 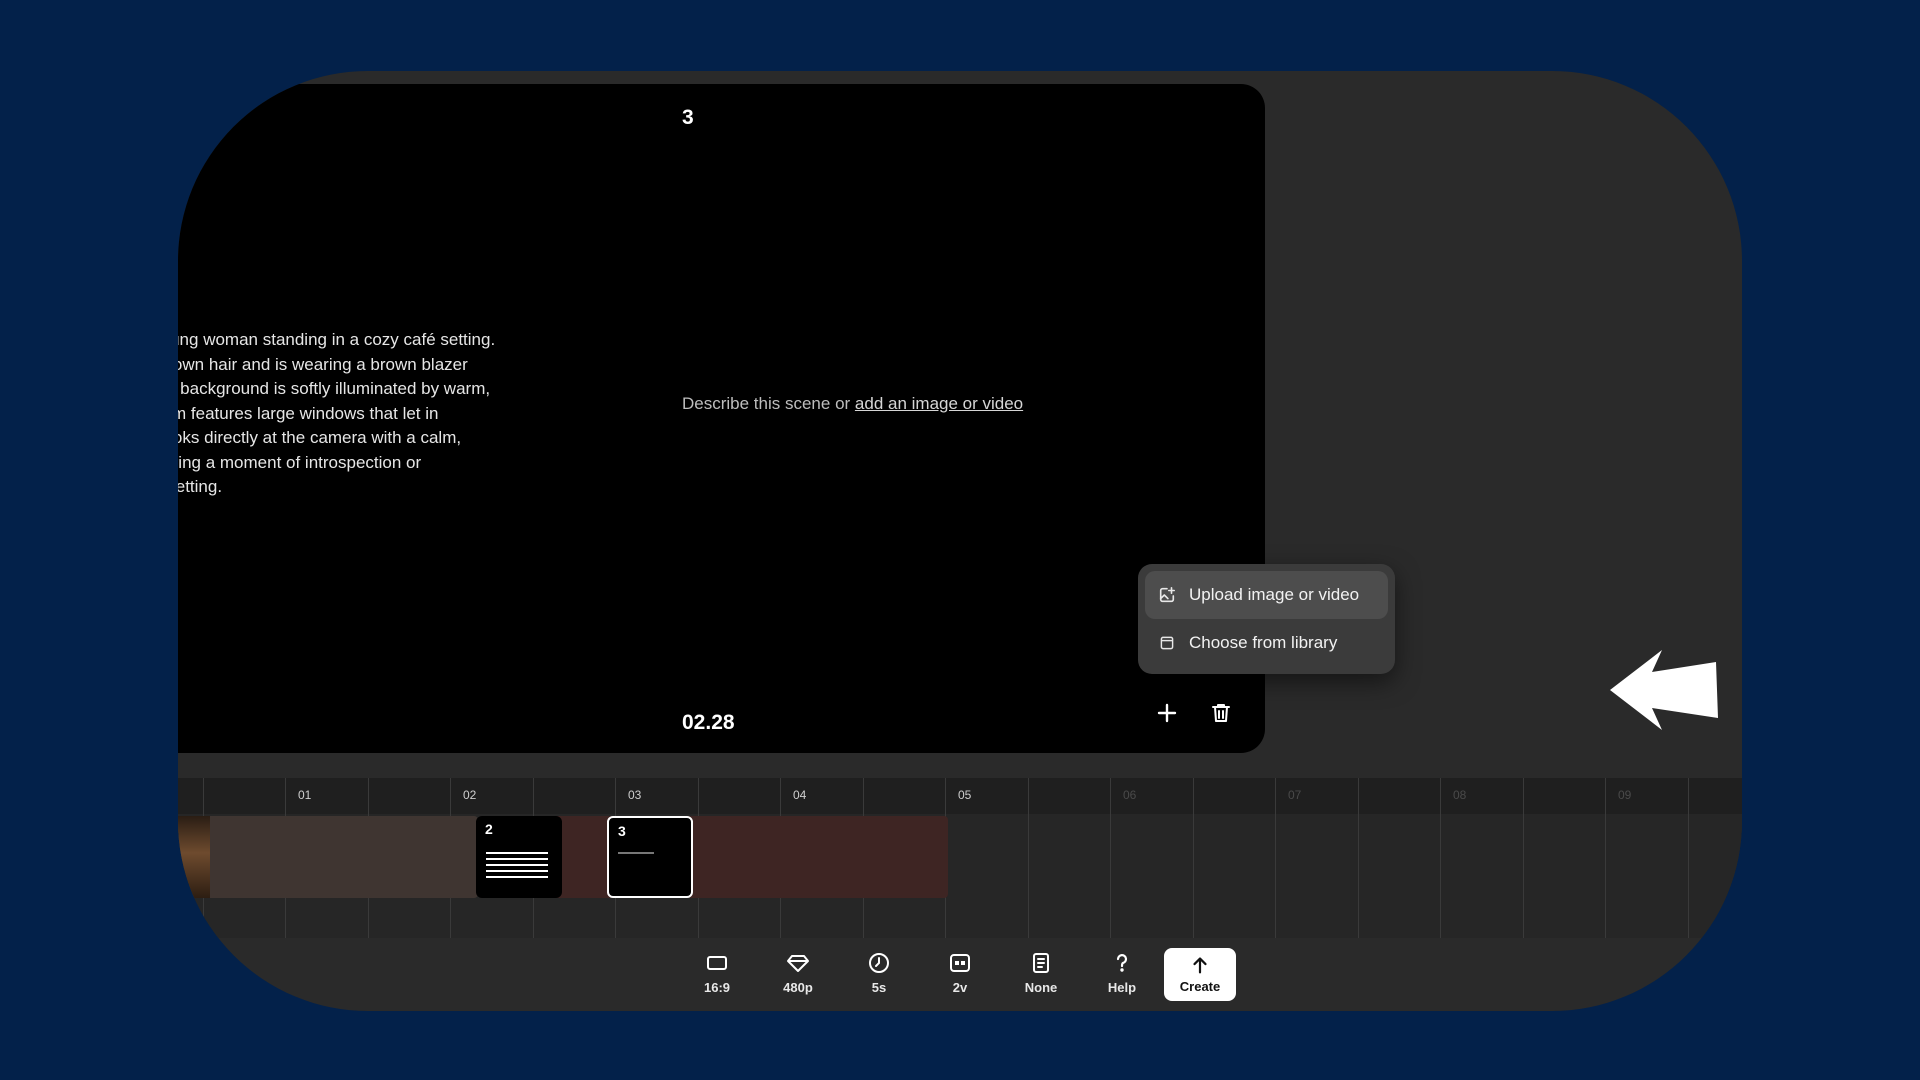 What do you see at coordinates (800, 795) in the screenshot?
I see `timeline-tick: 04` at bounding box center [800, 795].